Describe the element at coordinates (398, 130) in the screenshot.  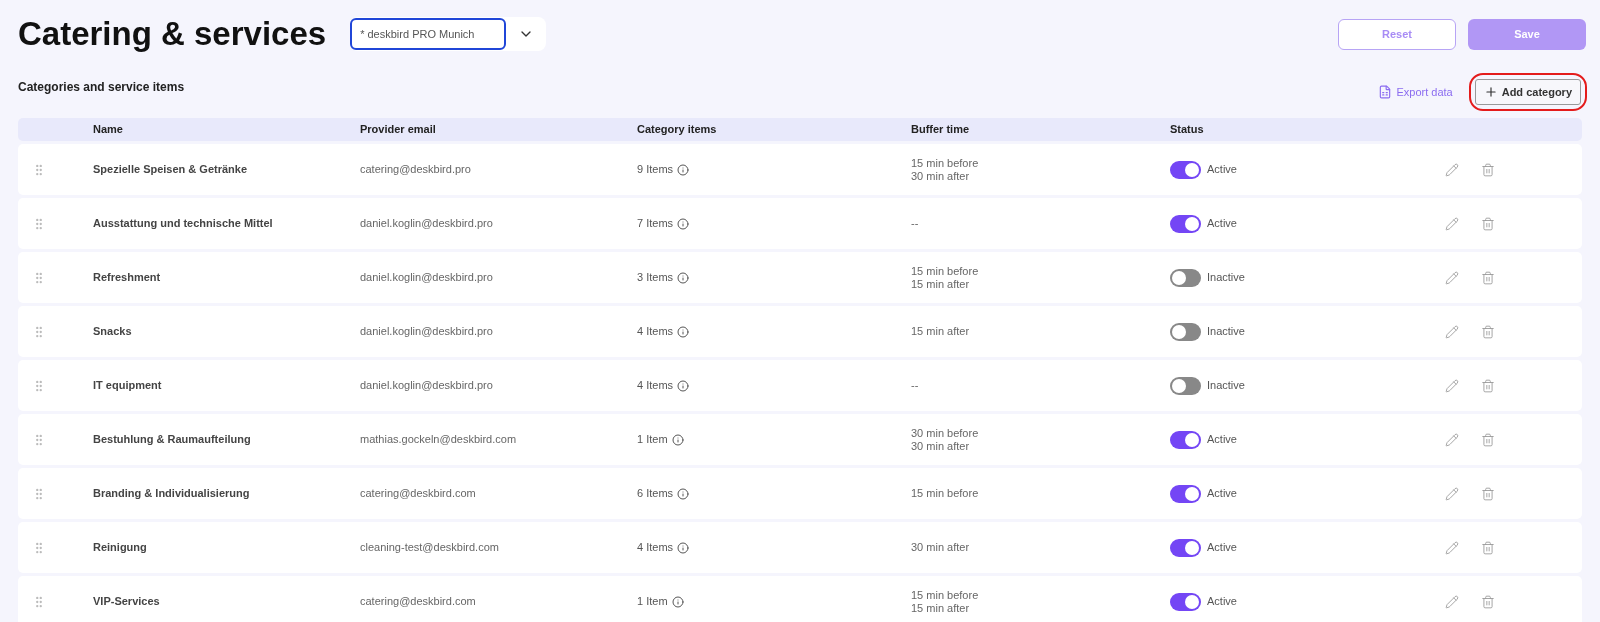
I see `column-header: Provider email` at that location.